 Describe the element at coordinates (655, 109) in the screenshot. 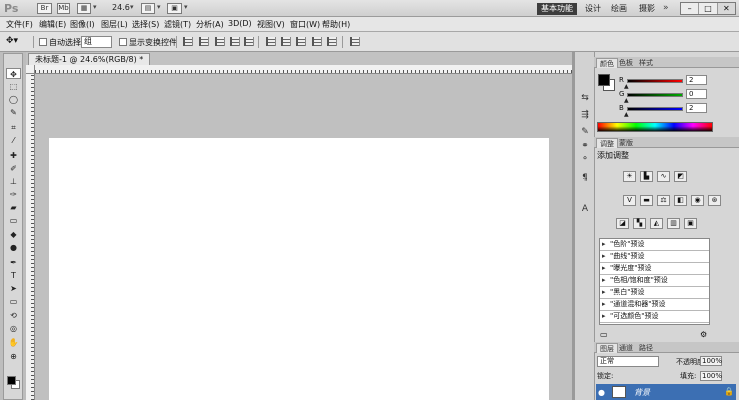

I see `channel-b-slider` at that location.